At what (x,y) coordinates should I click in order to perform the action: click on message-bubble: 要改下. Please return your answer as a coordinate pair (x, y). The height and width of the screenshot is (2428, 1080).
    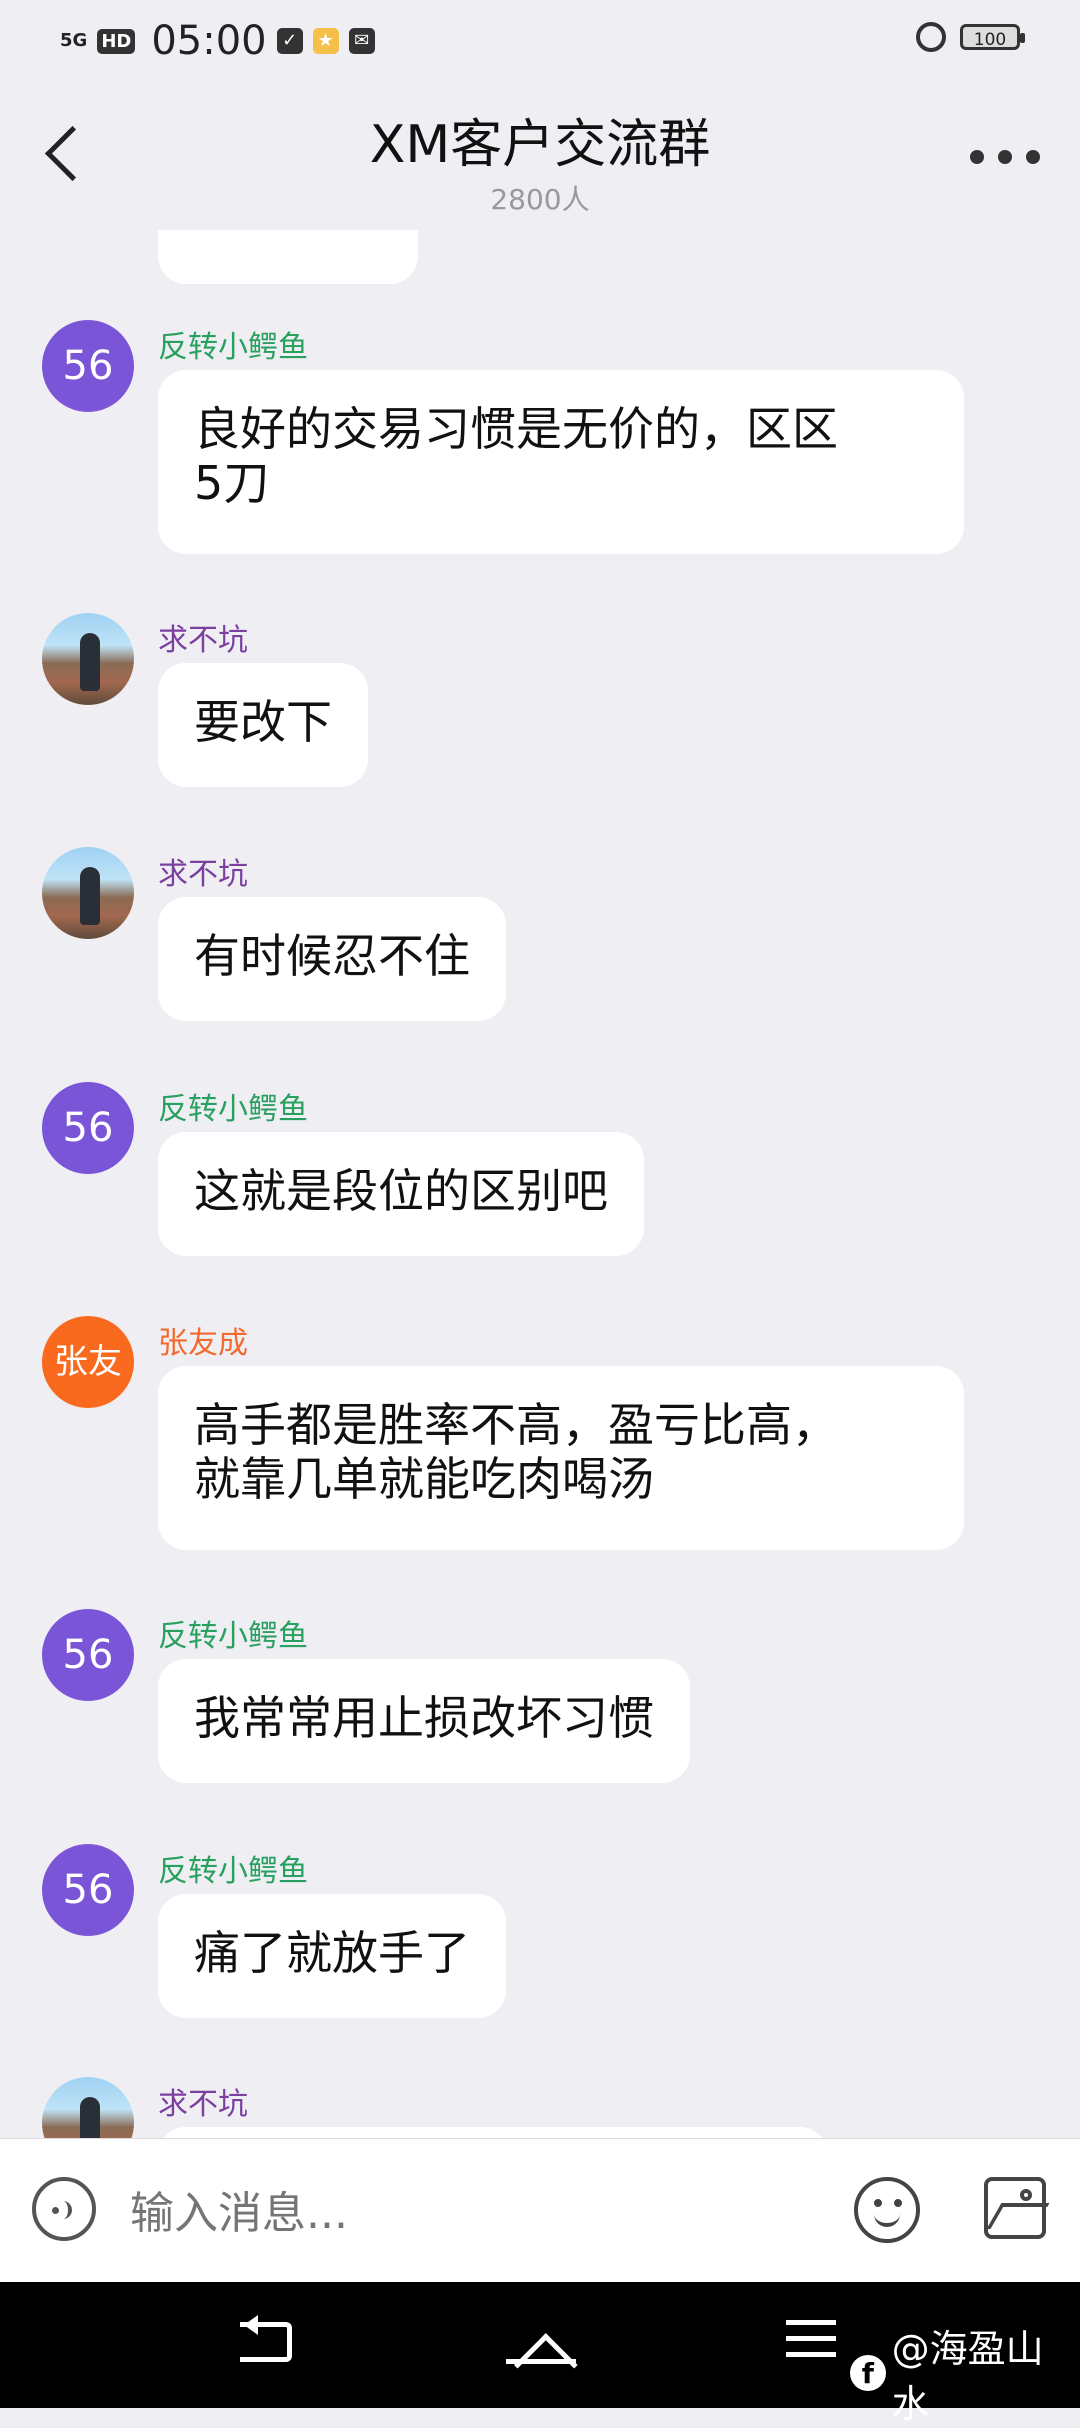
    Looking at the image, I should click on (263, 725).